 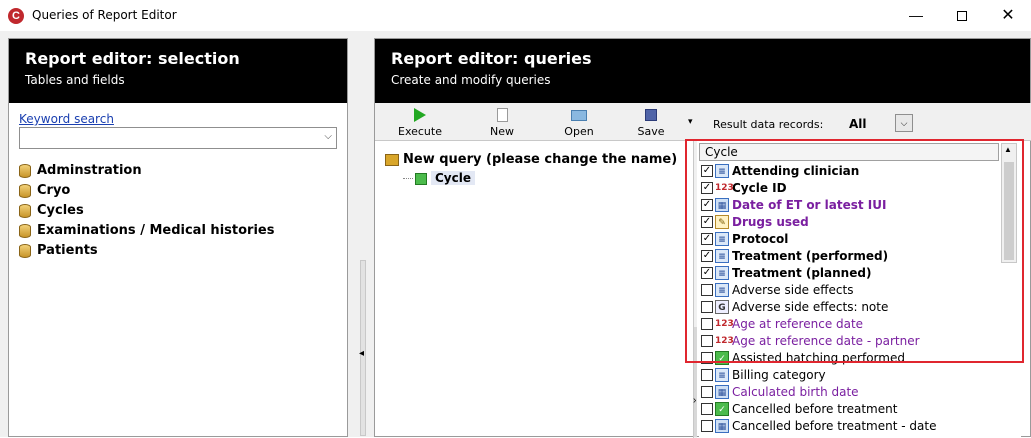 I want to click on toolbar-more-icon: ▾, so click(x=690, y=121).